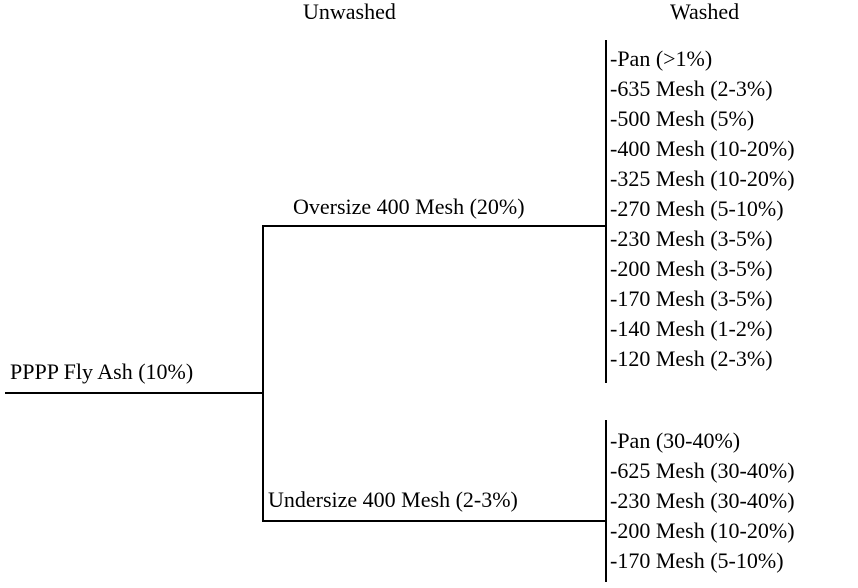  Describe the element at coordinates (434, 226) in the screenshot. I see `oversize-connector-line` at that location.